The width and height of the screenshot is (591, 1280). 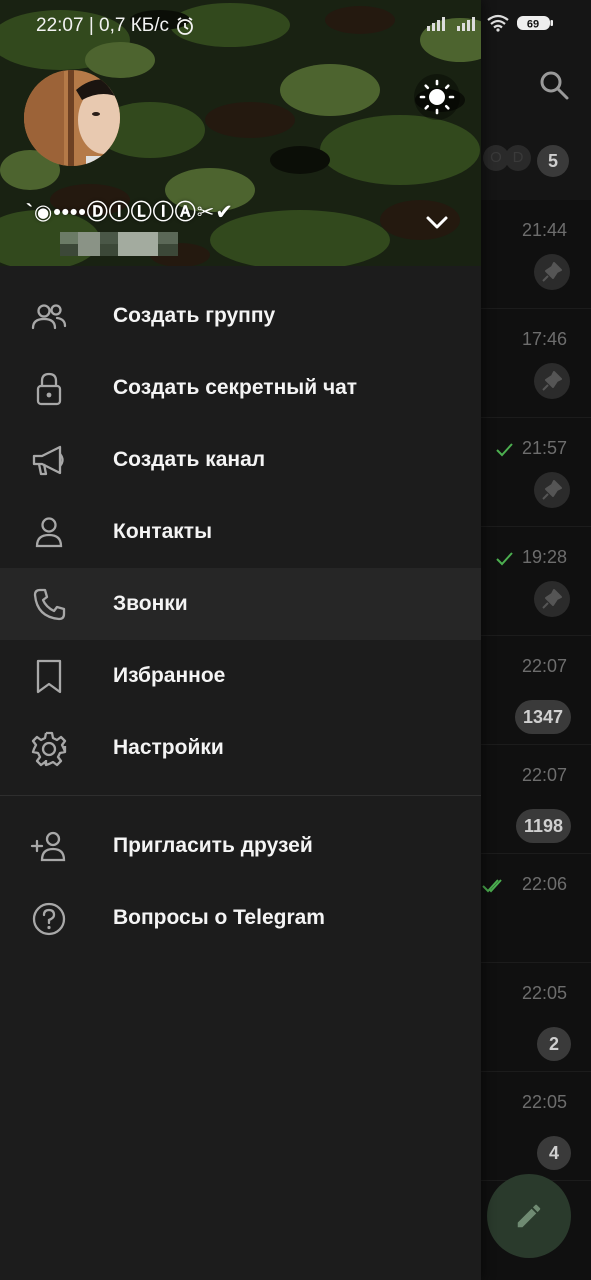 What do you see at coordinates (554, 85) in the screenshot?
I see `search-icon` at bounding box center [554, 85].